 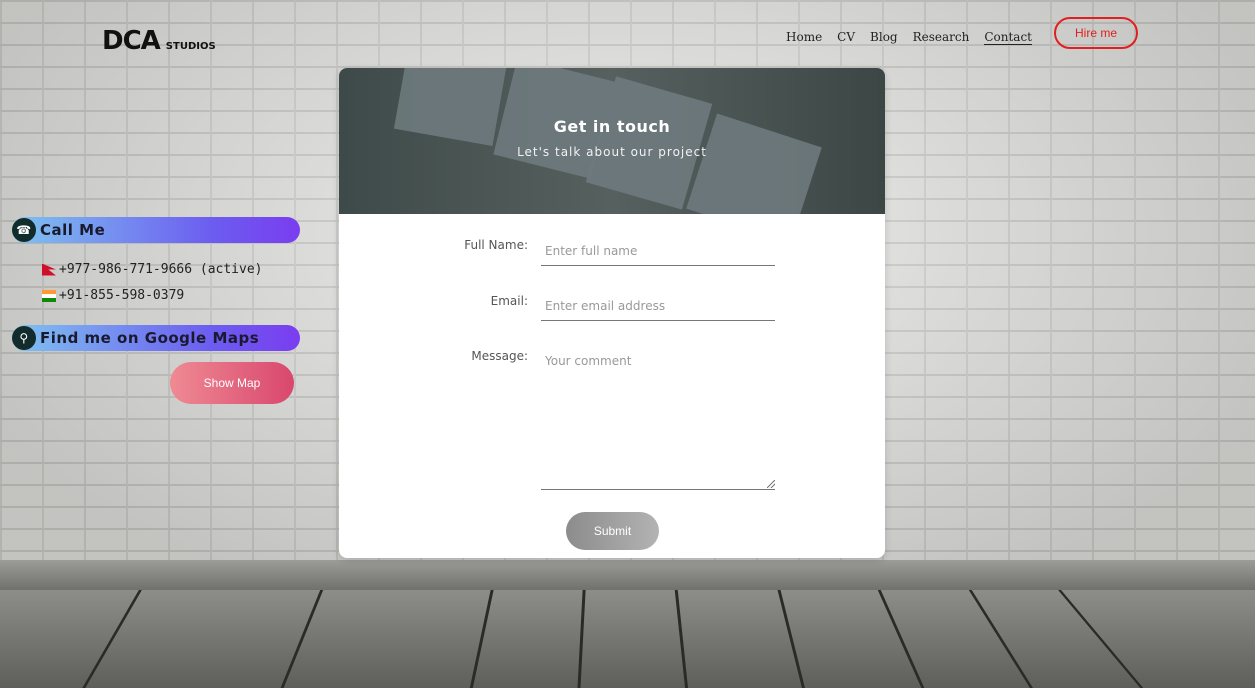 What do you see at coordinates (658, 306) in the screenshot?
I see `email-input` at bounding box center [658, 306].